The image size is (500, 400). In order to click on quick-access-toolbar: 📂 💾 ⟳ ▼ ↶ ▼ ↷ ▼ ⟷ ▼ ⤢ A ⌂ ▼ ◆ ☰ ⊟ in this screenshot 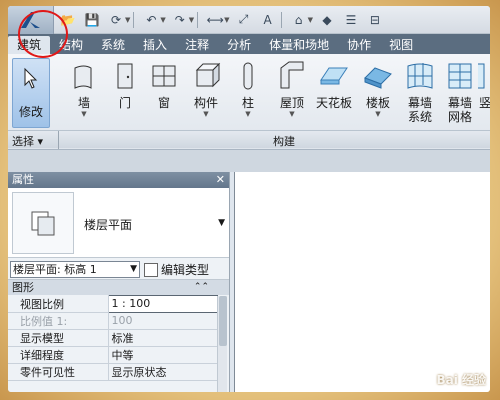, I will do `click(249, 20)`.